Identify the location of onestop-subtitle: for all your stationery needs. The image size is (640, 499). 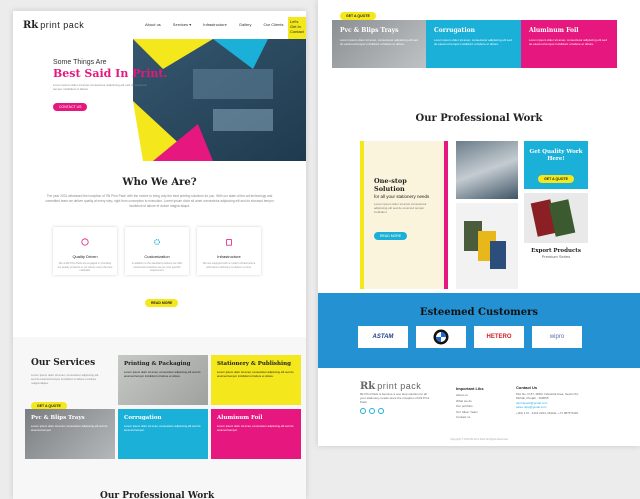
(402, 196).